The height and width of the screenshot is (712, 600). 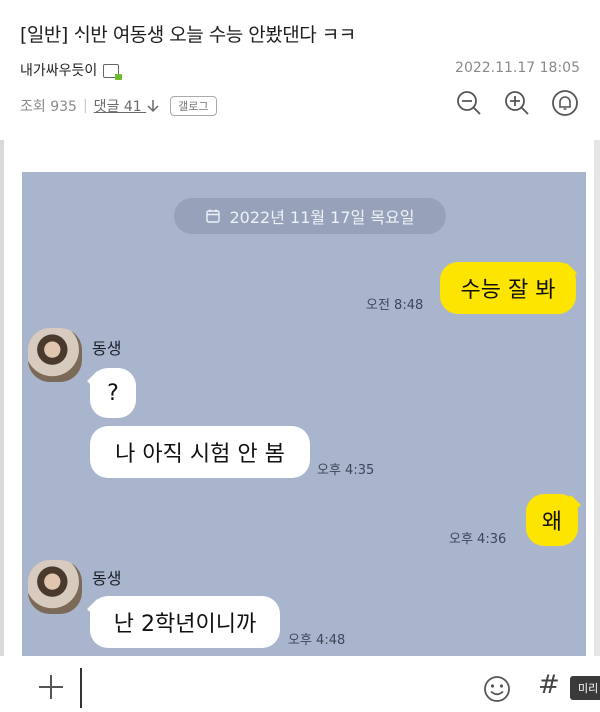 What do you see at coordinates (346, 470) in the screenshot?
I see `message-time: 오후 4:35` at bounding box center [346, 470].